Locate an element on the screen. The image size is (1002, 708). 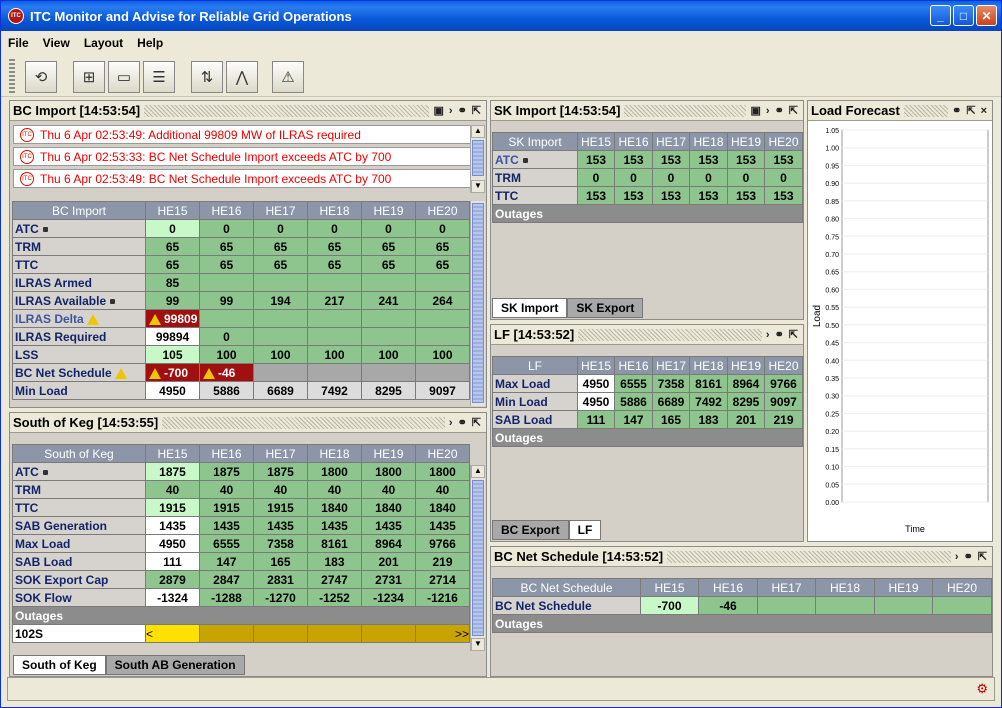
menu-help: Help is located at coordinates (150, 43).